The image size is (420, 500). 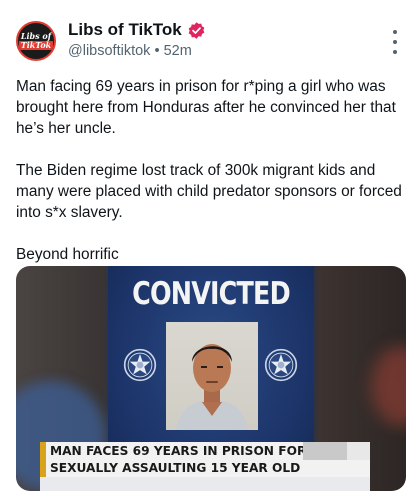 I want to click on post-paragraph: Beyond horrific, so click(x=67, y=254).